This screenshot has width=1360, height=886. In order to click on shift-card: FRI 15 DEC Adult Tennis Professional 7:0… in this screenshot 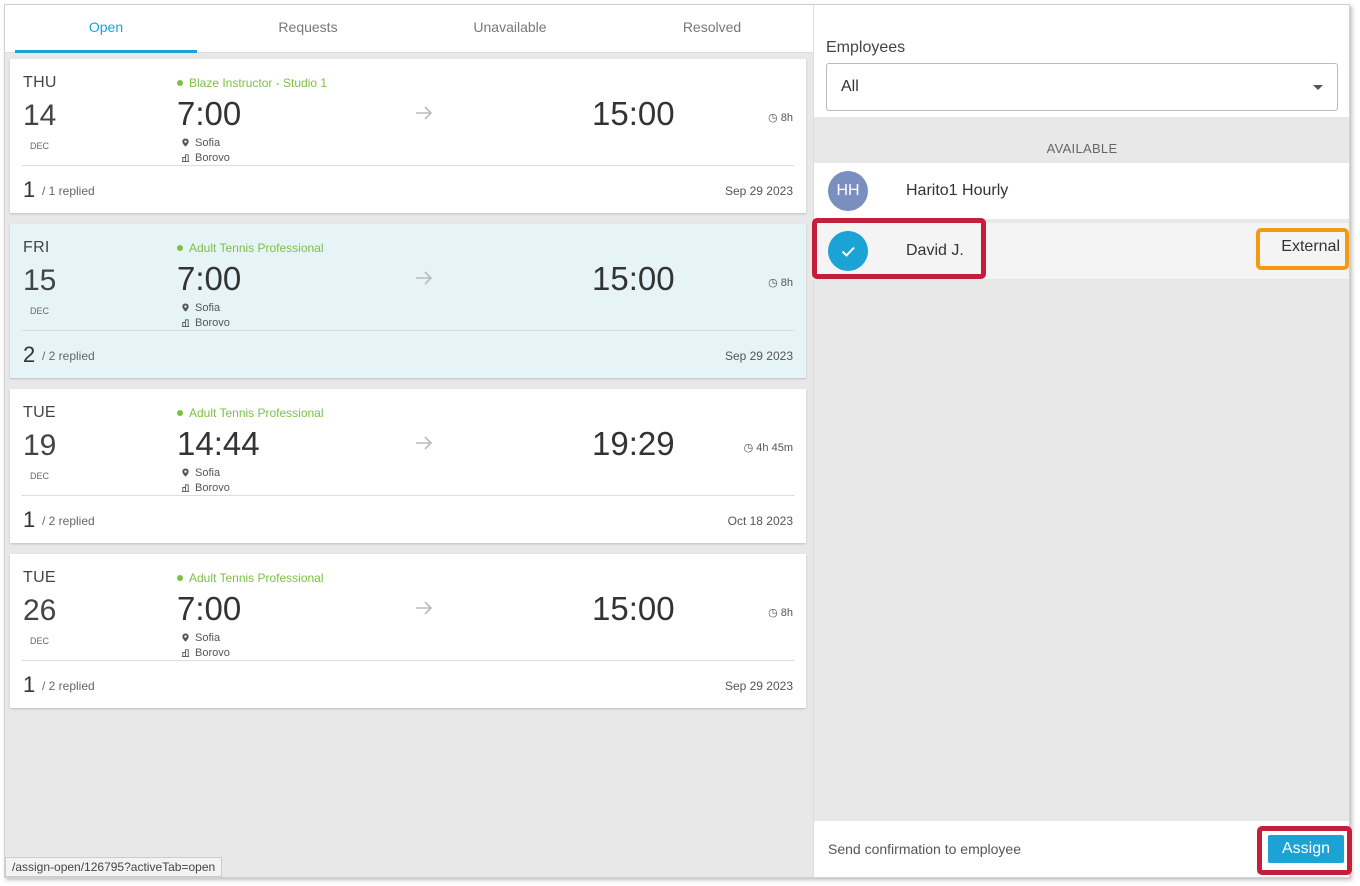, I will do `click(408, 301)`.